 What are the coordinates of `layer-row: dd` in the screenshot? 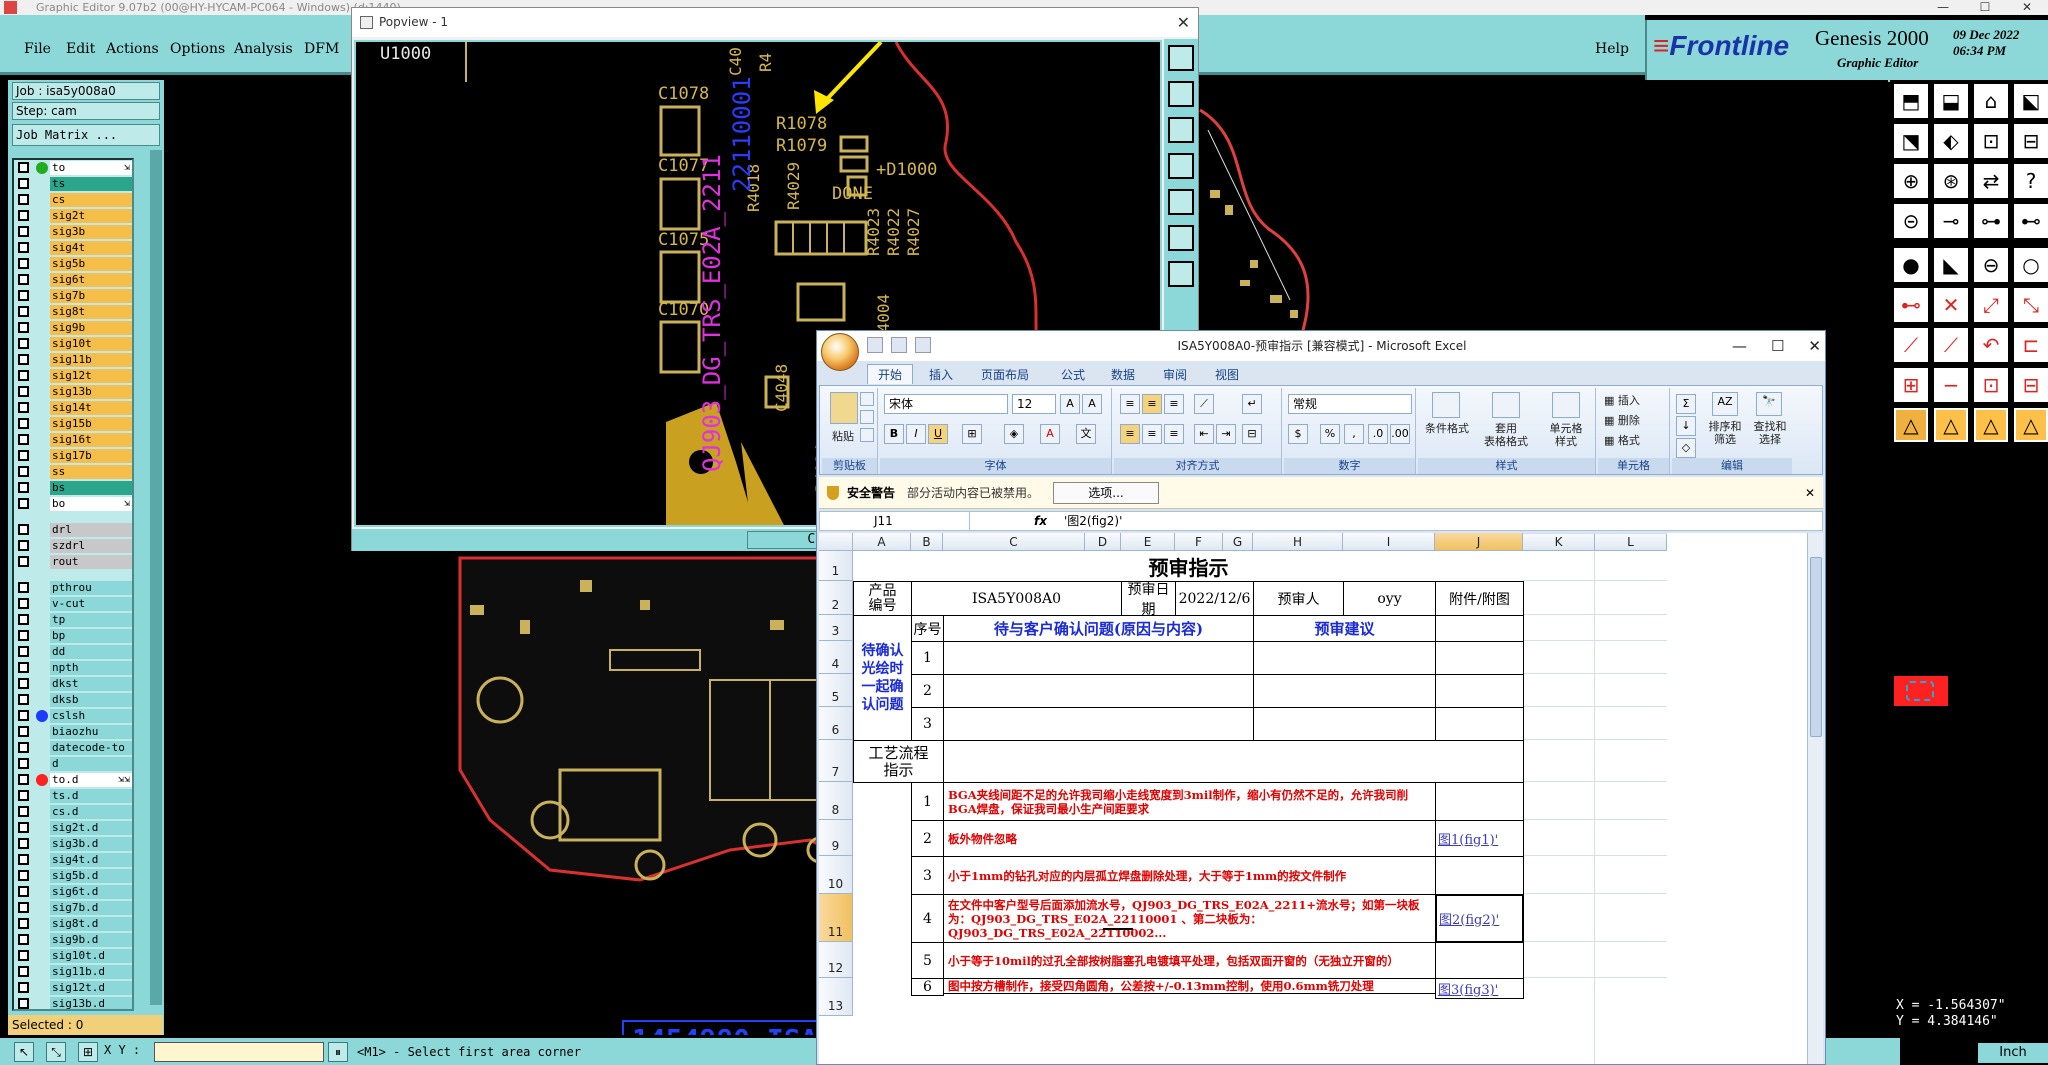 It's located at (73, 652).